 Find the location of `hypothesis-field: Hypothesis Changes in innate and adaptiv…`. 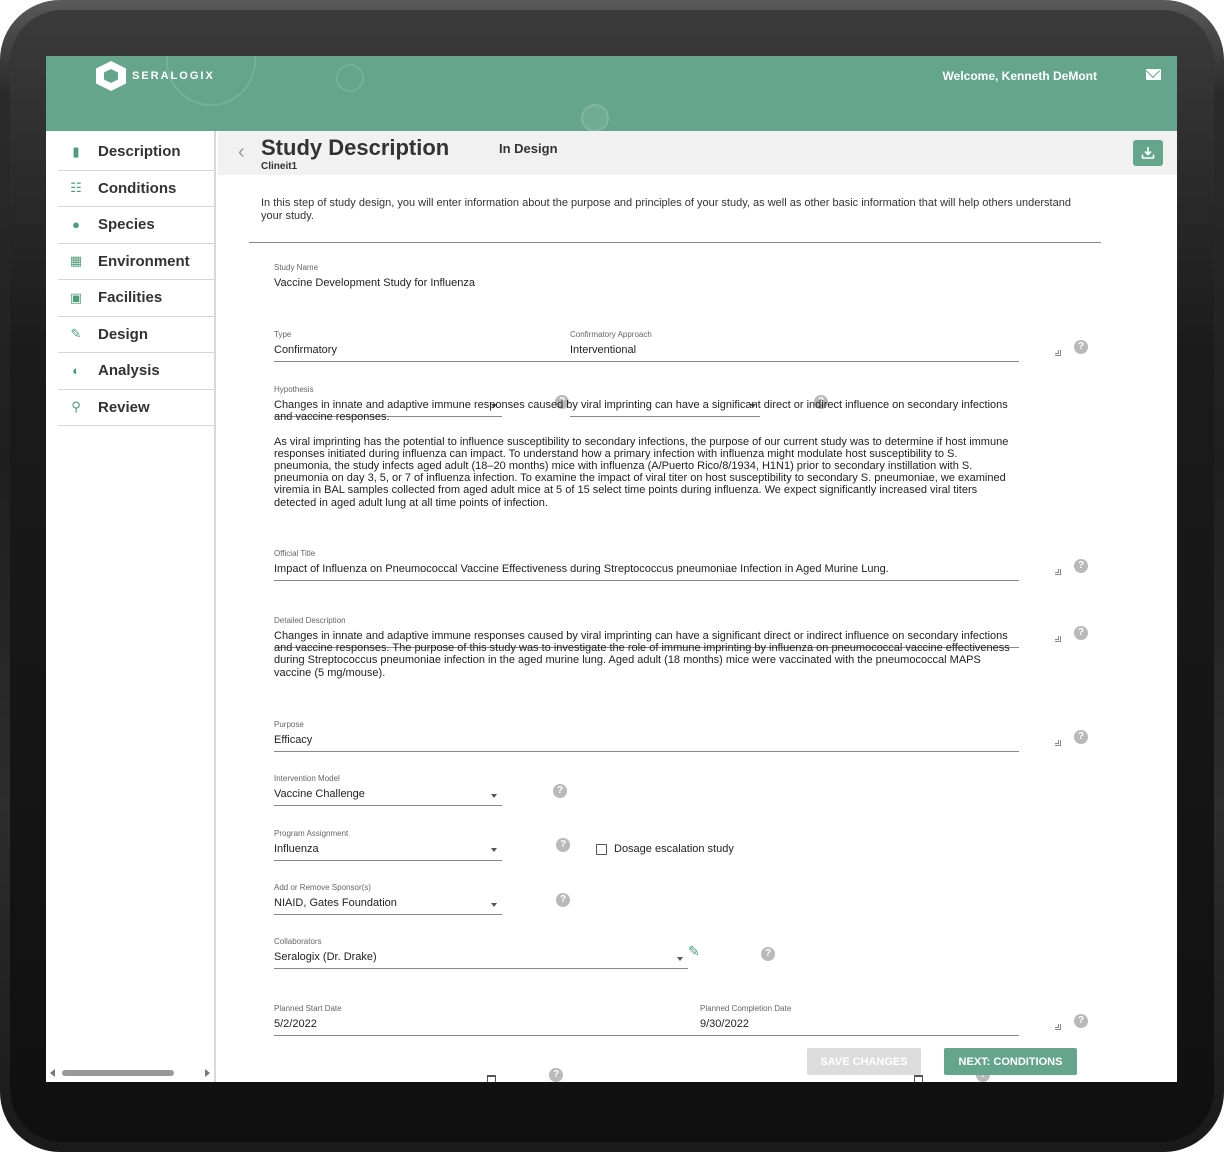

hypothesis-field: Hypothesis Changes in innate and adaptiv… is located at coordinates (644, 447).